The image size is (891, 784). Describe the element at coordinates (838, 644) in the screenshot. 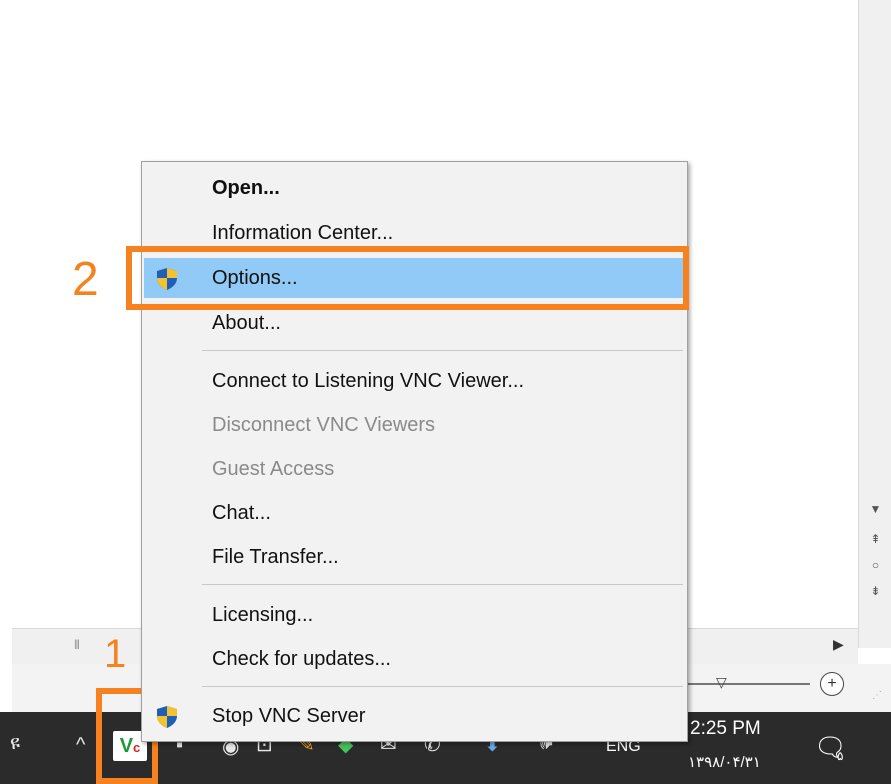

I see `scroll-right-arrow-icon: ▶` at that location.